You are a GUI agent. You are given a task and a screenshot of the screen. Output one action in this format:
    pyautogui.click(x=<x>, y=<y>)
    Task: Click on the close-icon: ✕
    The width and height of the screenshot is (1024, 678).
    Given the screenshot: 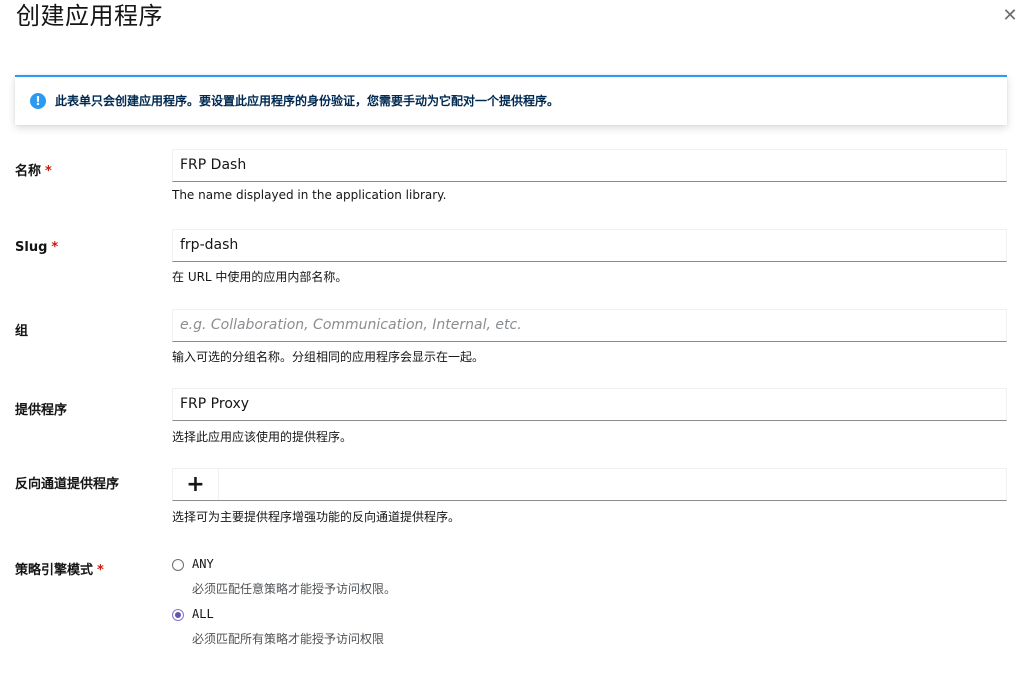 What is the action you would take?
    pyautogui.click(x=1009, y=15)
    